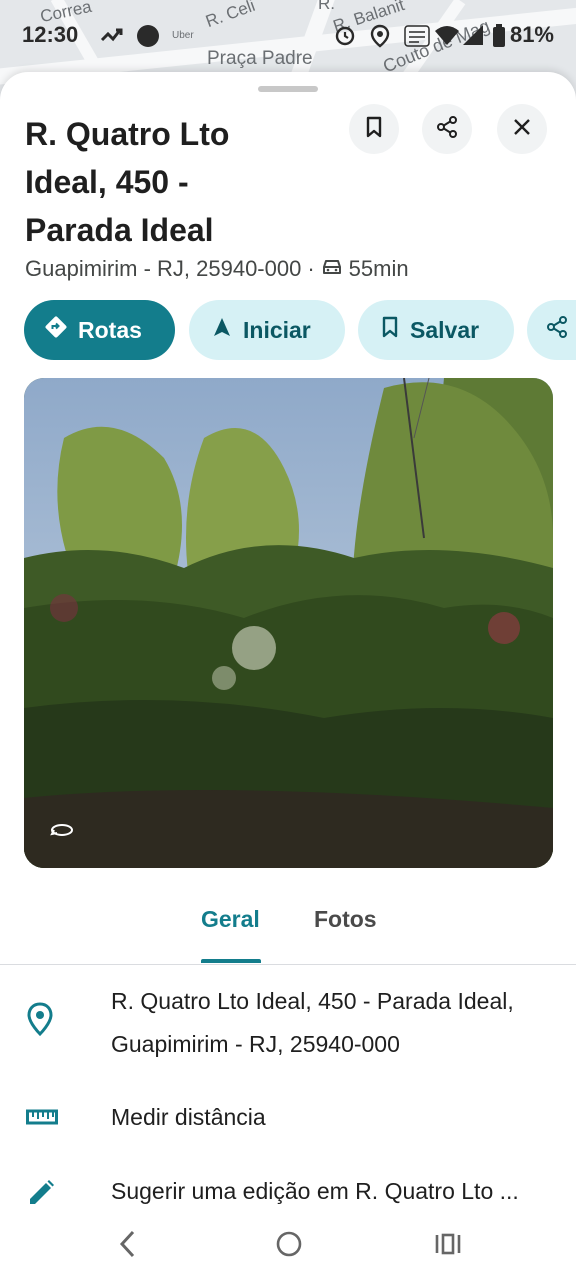 This screenshot has height=1280, width=576. What do you see at coordinates (230, 919) in the screenshot?
I see `tab-overview: Geral` at bounding box center [230, 919].